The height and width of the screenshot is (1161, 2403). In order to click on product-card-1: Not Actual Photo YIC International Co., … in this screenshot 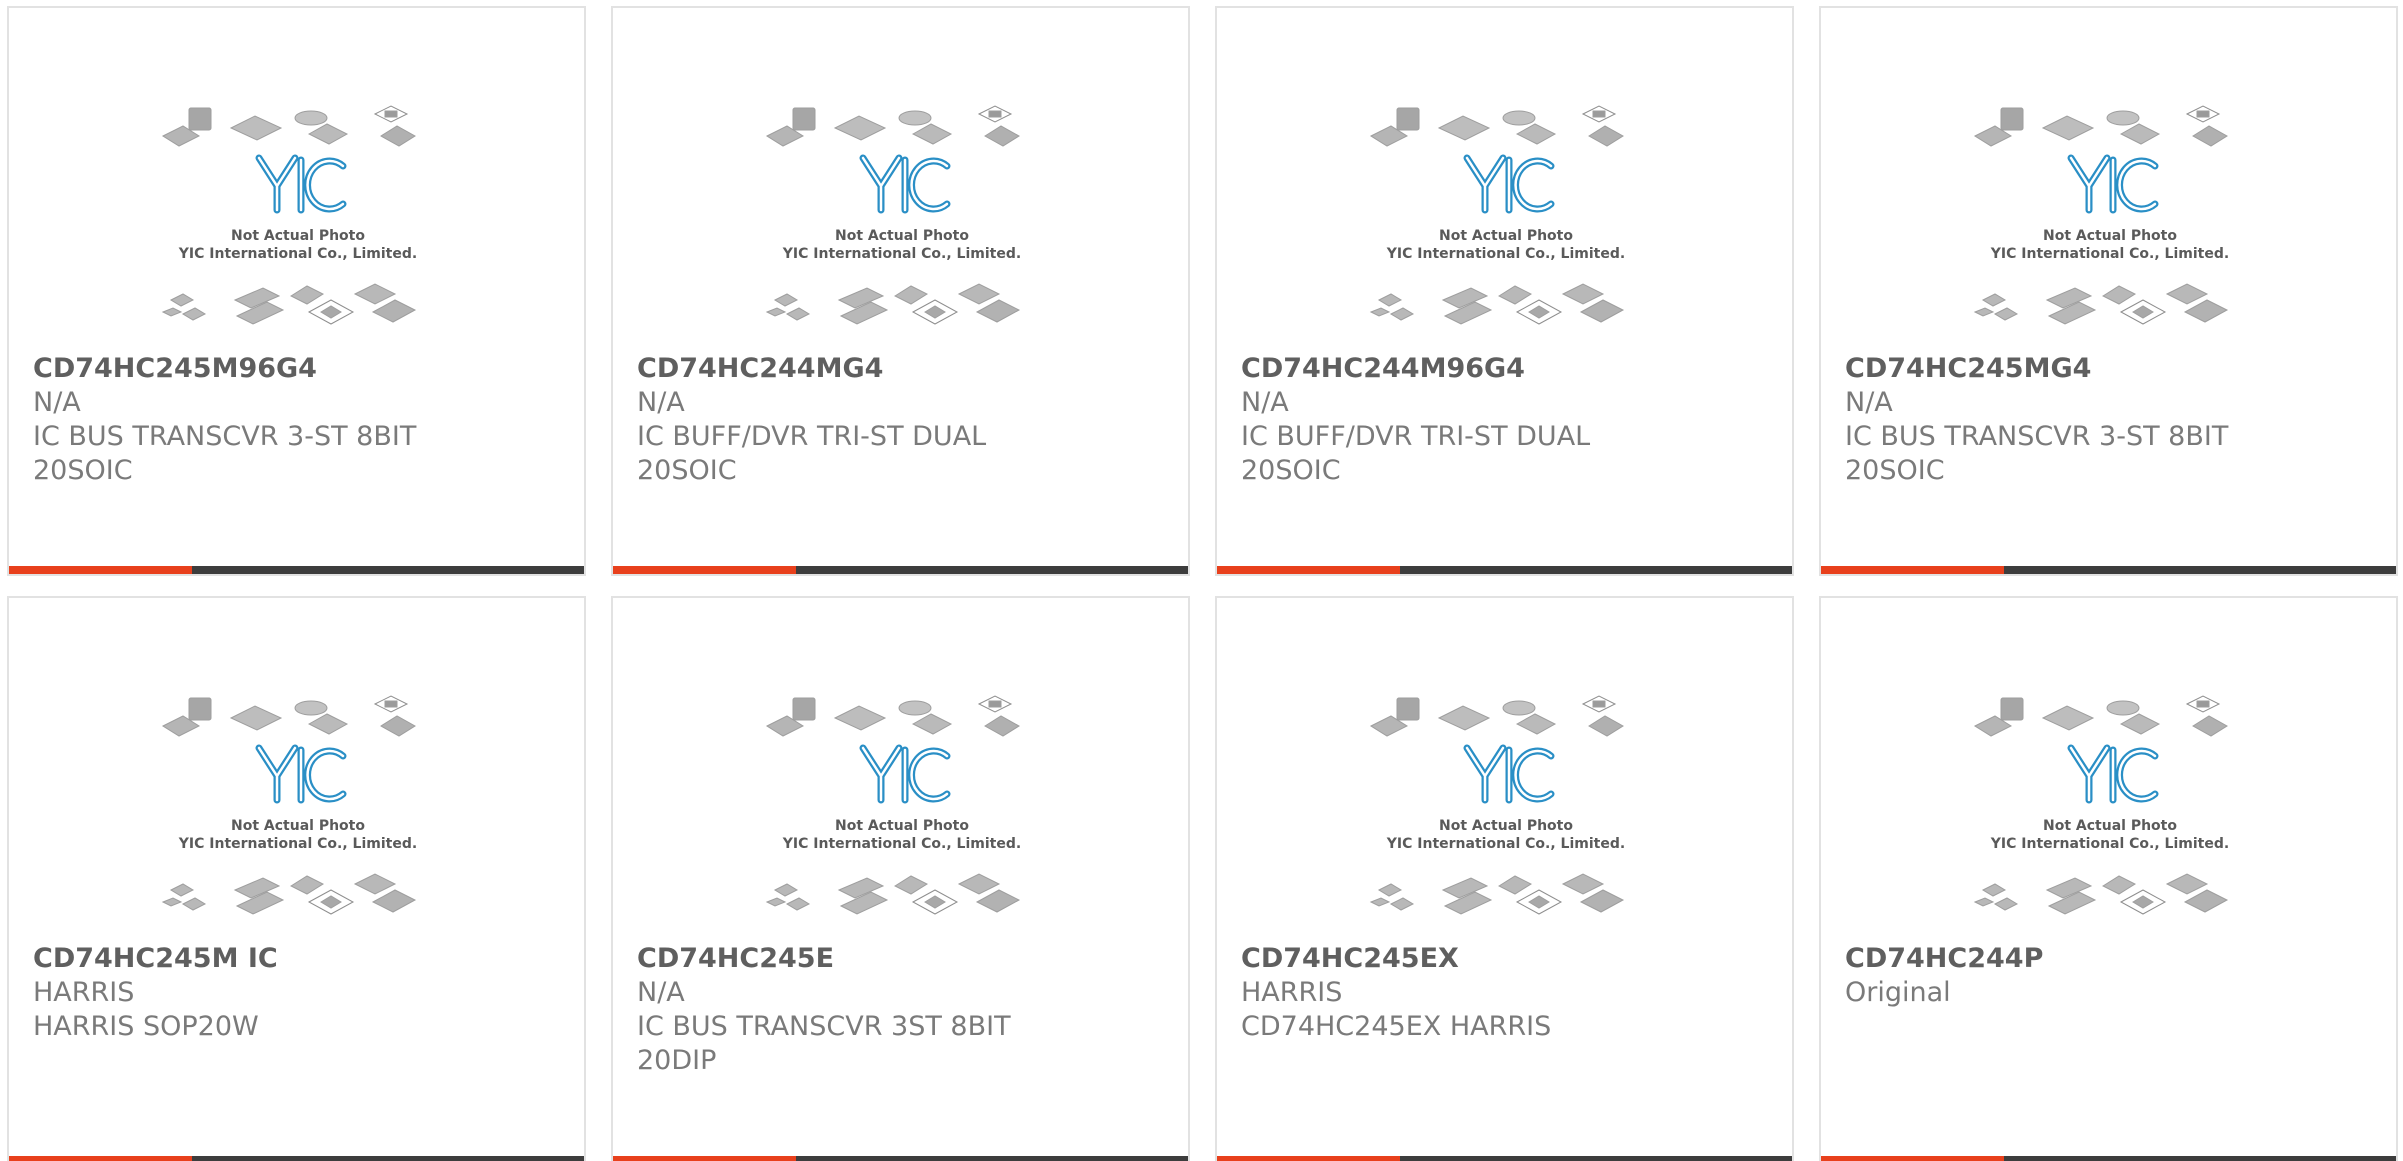, I will do `click(296, 291)`.